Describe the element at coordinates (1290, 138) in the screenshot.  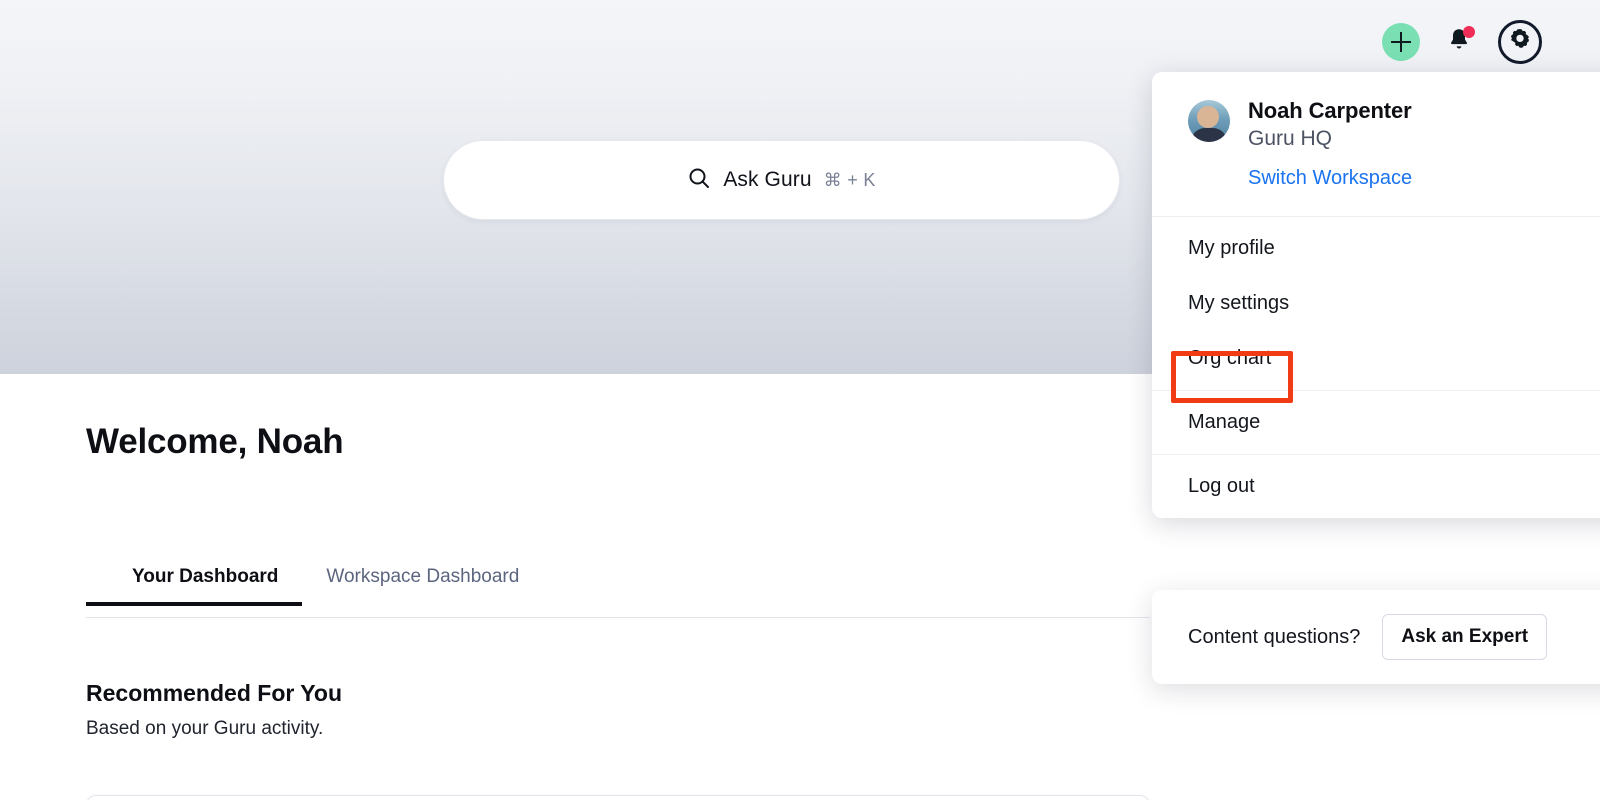
I see `workspace-name: Guru HQ` at that location.